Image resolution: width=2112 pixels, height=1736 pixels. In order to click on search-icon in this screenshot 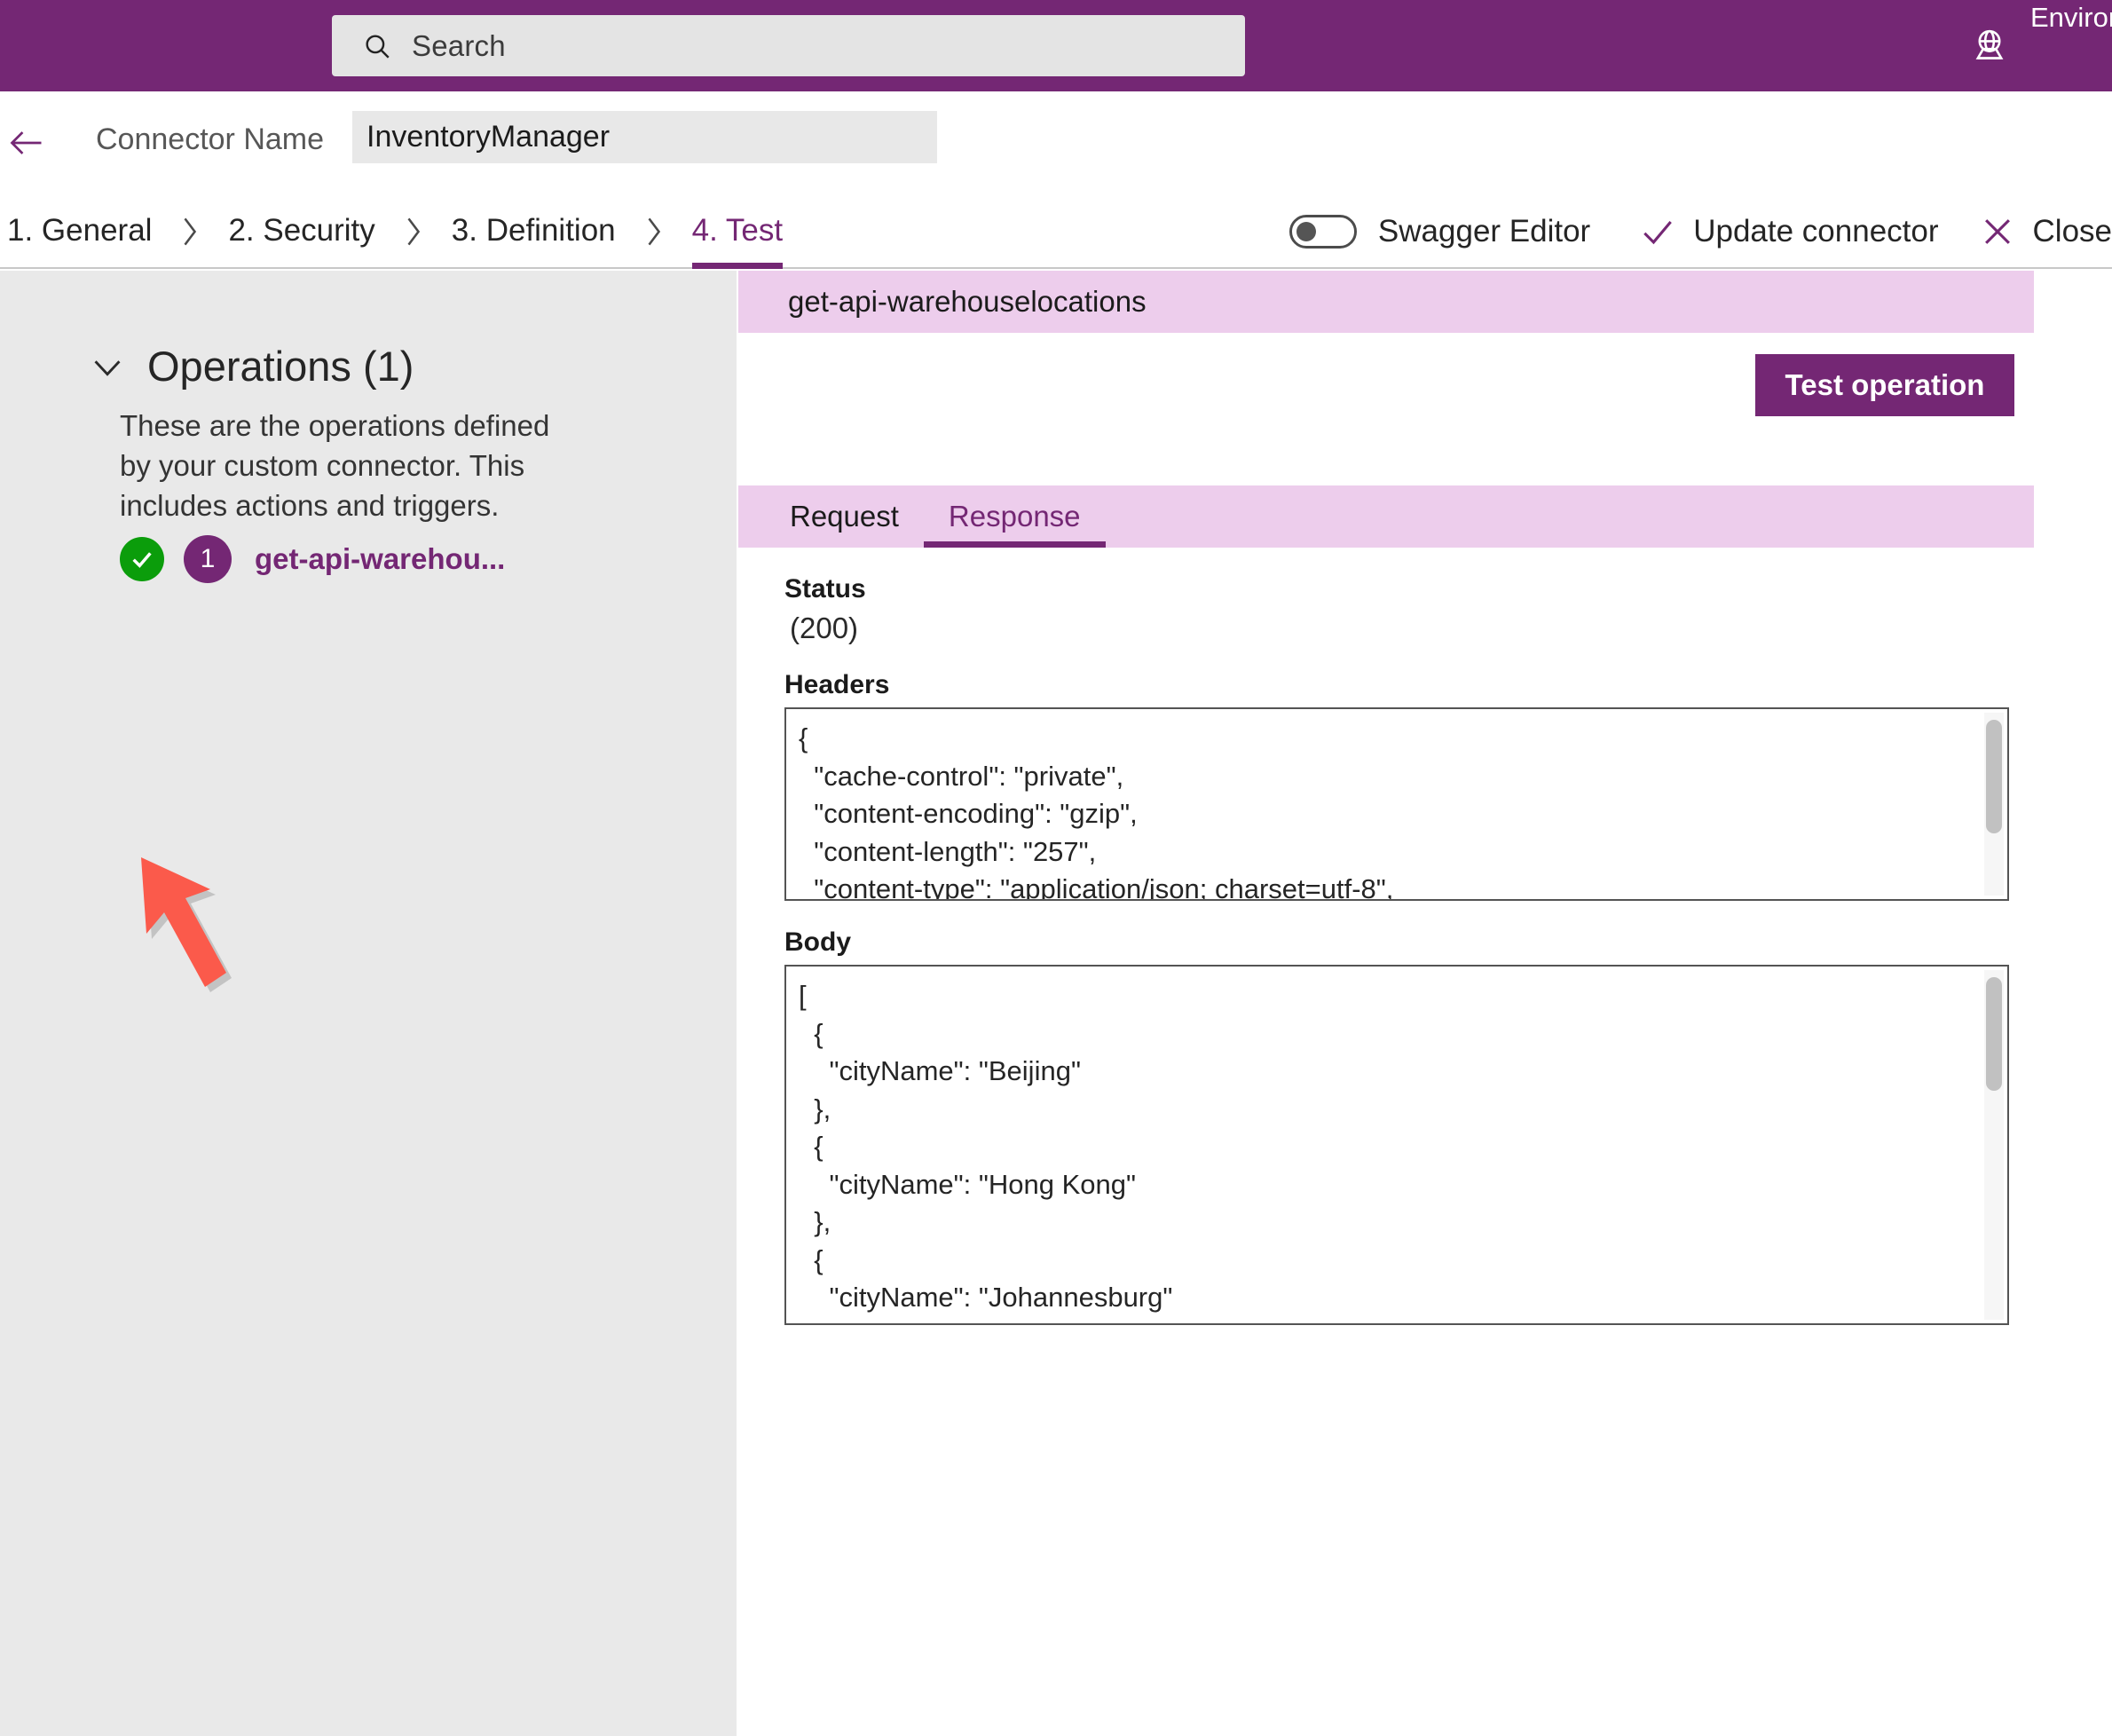, I will do `click(377, 46)`.